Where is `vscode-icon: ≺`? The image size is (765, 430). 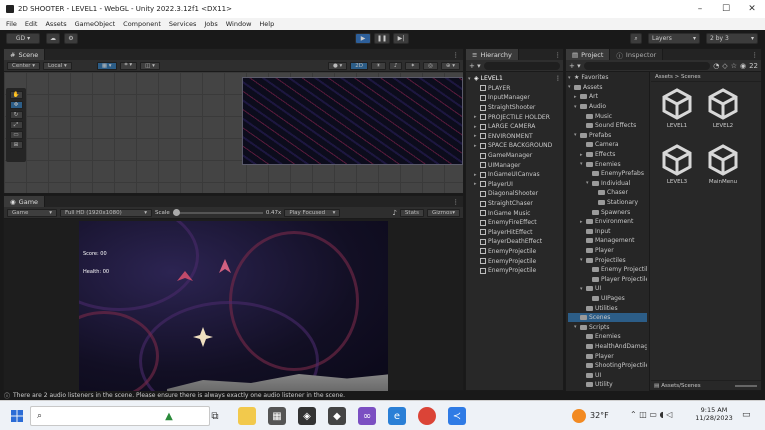 vscode-icon: ≺ is located at coordinates (457, 416).